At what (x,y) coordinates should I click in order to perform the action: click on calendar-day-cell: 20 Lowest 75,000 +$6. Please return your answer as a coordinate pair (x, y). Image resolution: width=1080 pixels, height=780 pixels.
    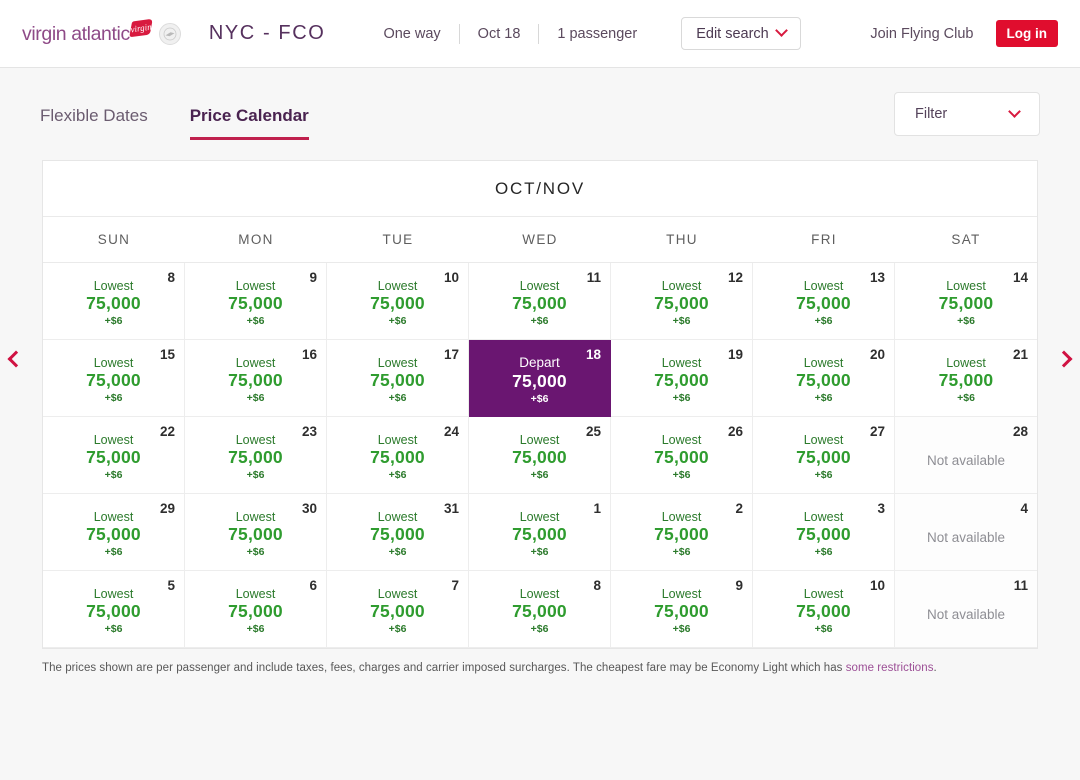
    Looking at the image, I should click on (824, 378).